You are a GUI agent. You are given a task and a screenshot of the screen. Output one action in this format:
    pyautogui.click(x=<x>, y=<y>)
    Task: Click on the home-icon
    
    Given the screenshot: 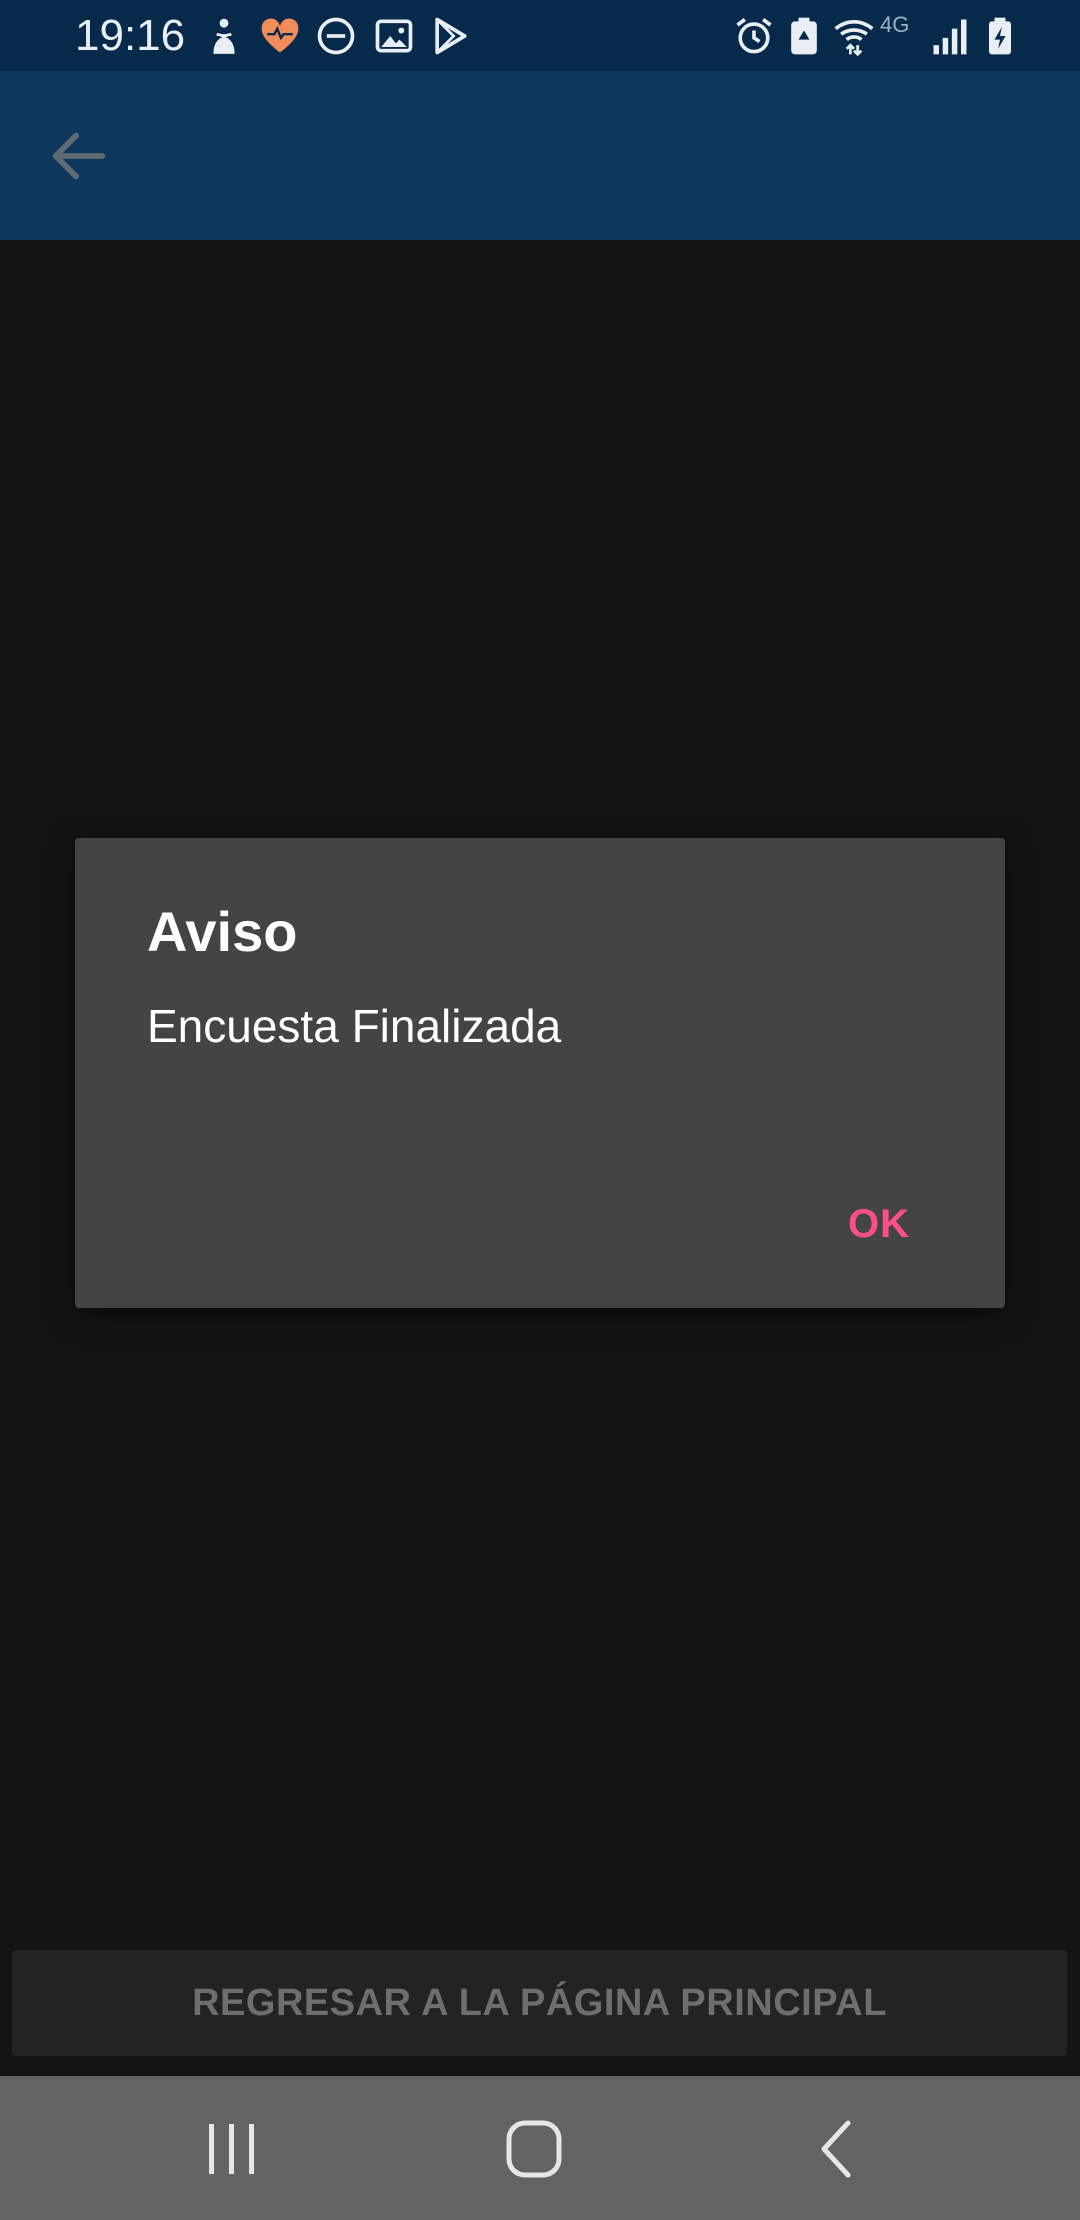 What is the action you would take?
    pyautogui.click(x=534, y=2149)
    